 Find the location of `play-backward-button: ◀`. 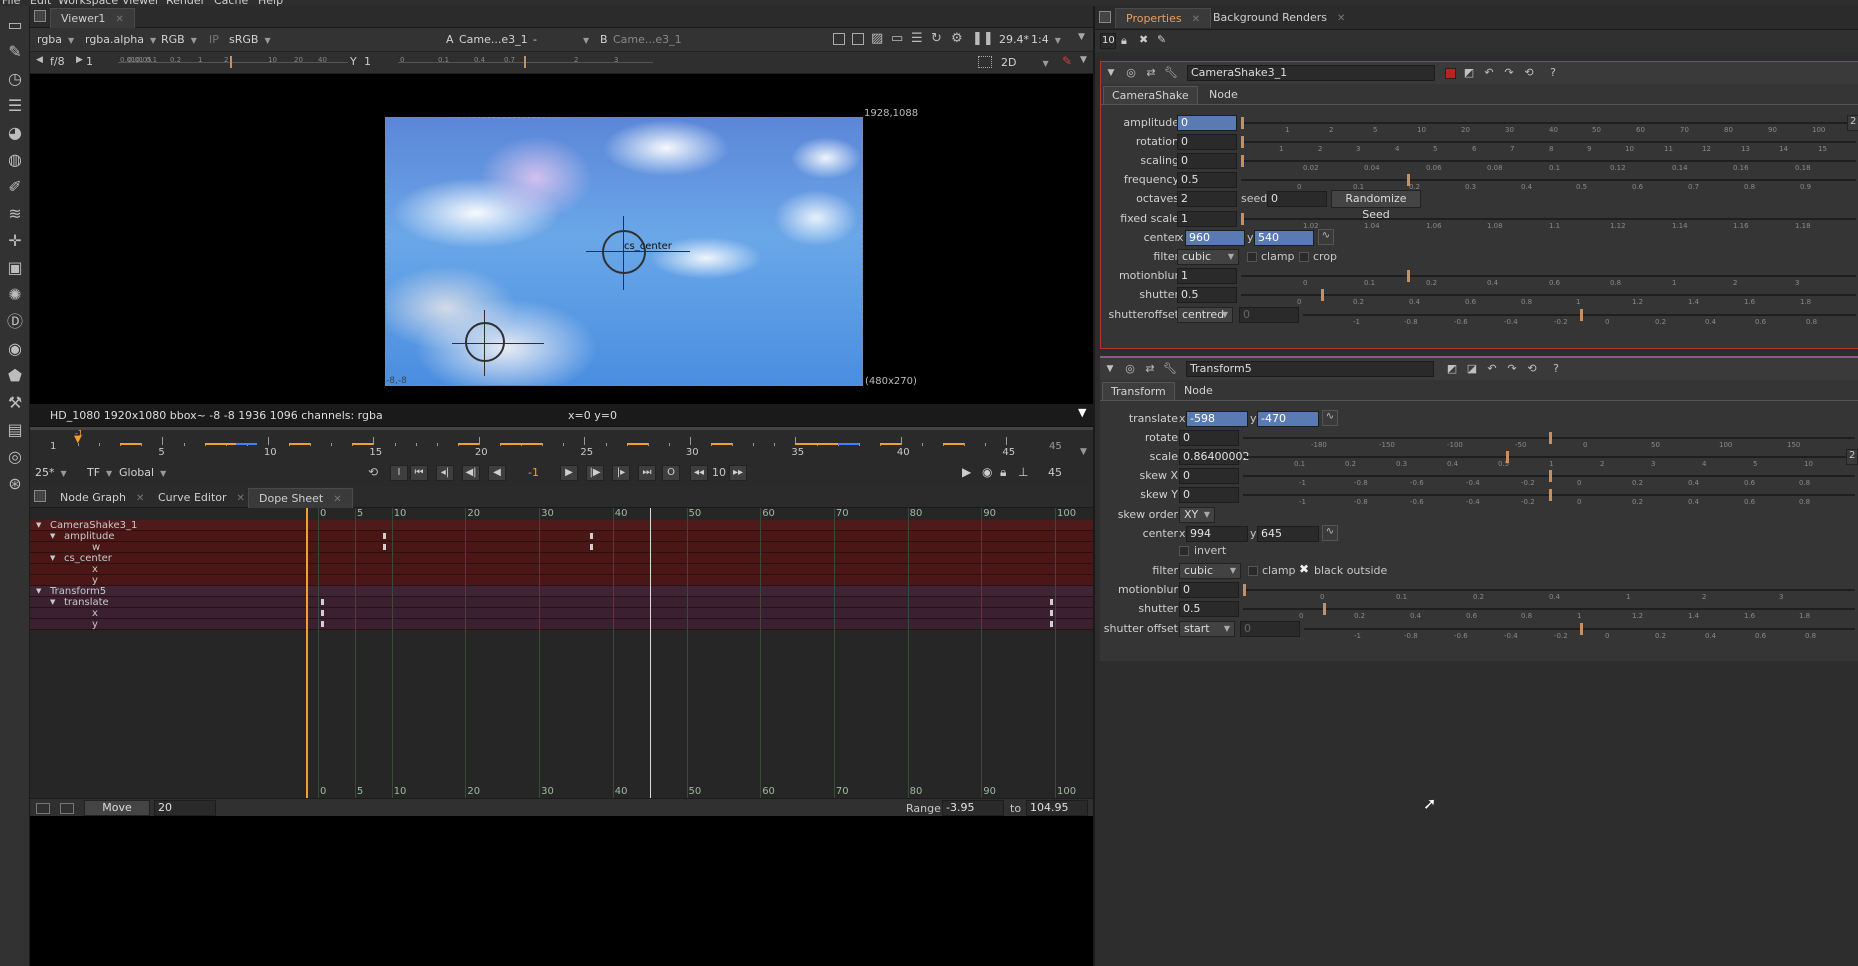

play-backward-button: ◀ is located at coordinates (497, 473).